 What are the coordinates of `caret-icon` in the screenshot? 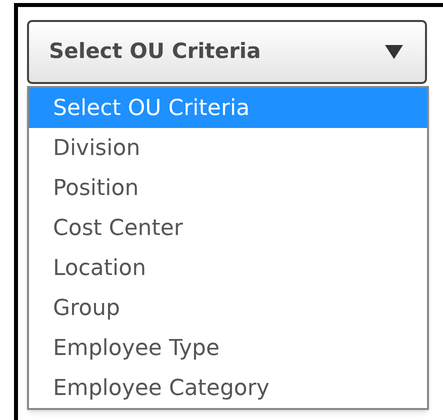 It's located at (394, 52).